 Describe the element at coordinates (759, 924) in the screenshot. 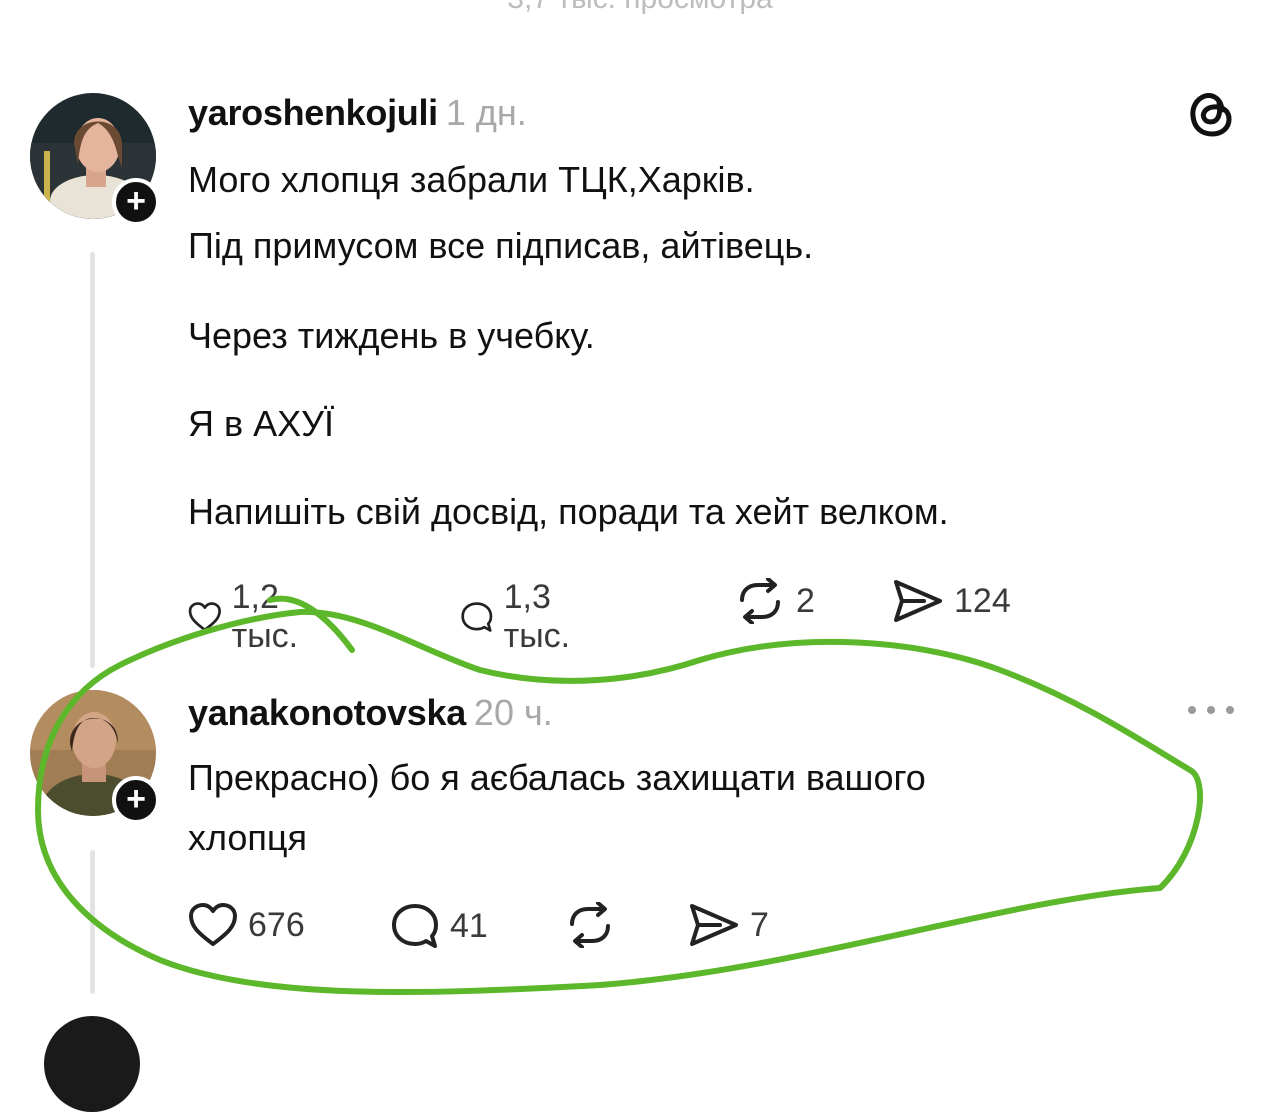

I see `share-count: 7` at that location.